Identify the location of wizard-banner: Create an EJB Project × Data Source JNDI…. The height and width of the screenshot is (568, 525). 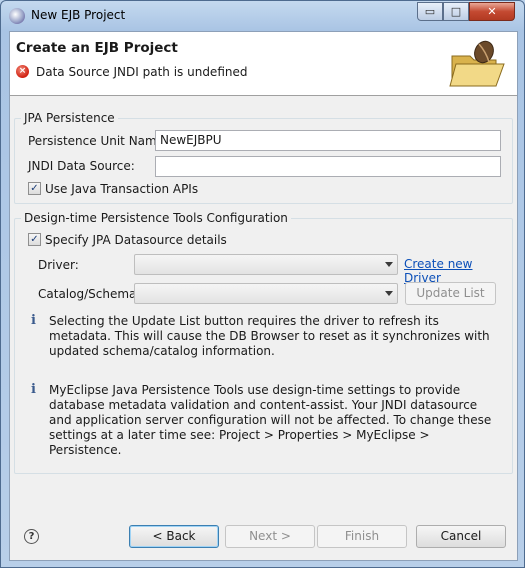
(263, 64).